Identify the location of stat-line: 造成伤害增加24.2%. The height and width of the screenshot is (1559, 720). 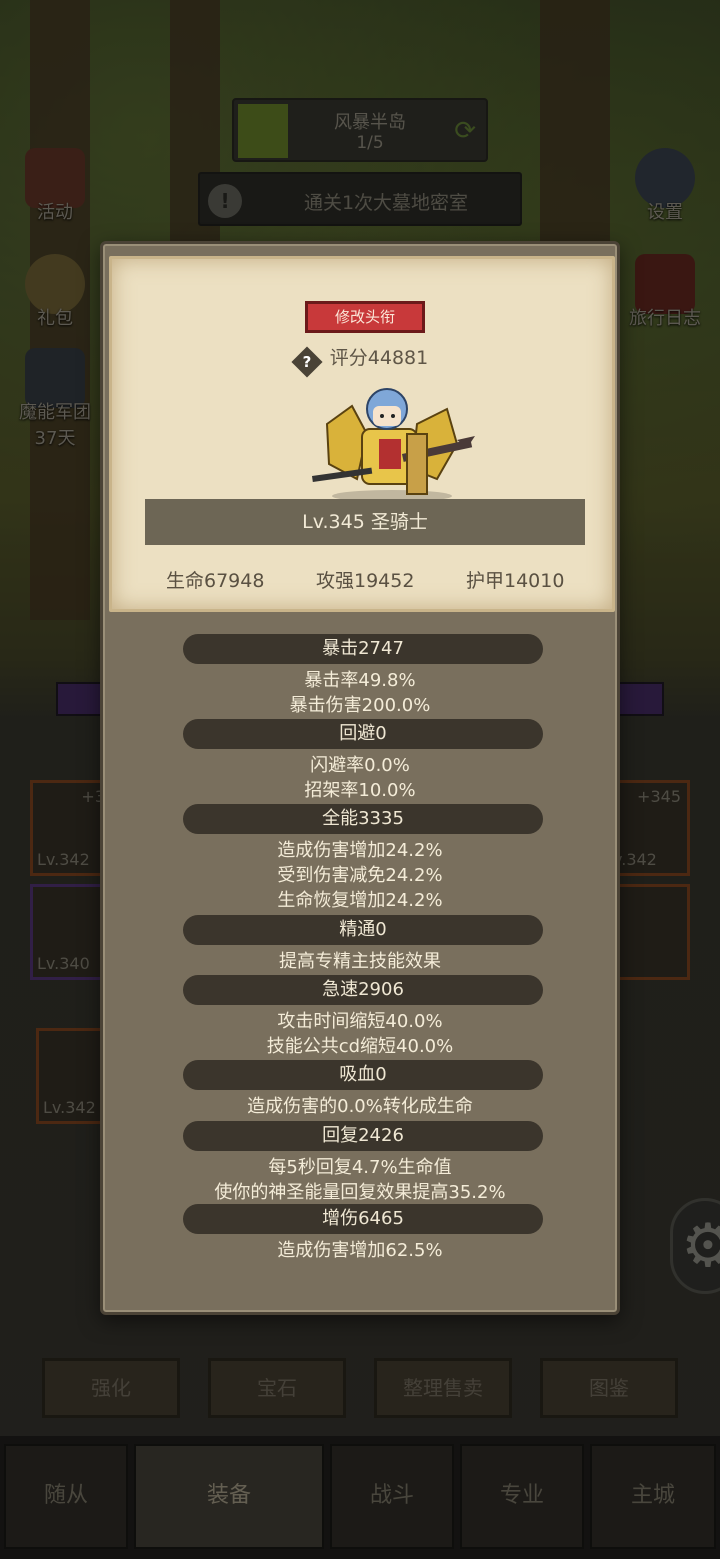
(360, 850).